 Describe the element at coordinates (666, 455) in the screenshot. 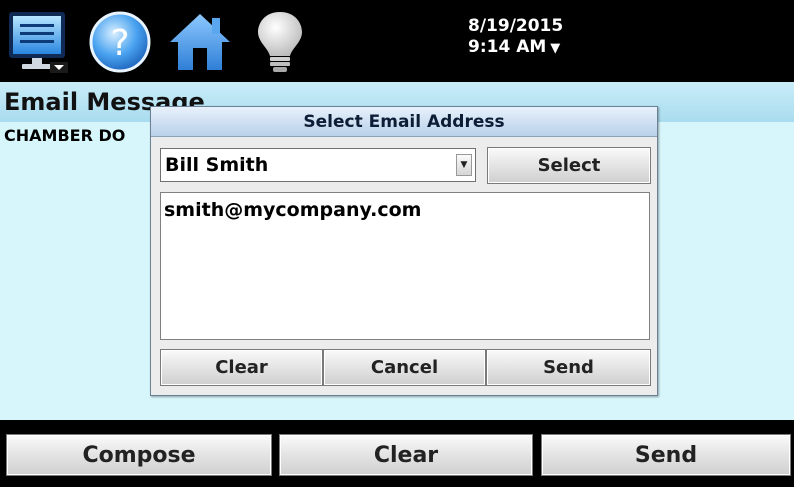

I see `send-button: Send` at that location.